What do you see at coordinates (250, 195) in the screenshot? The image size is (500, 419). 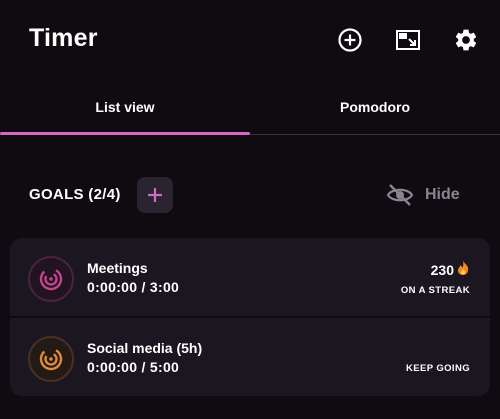 I see `goals-header: GOALS (2/4) Hide` at bounding box center [250, 195].